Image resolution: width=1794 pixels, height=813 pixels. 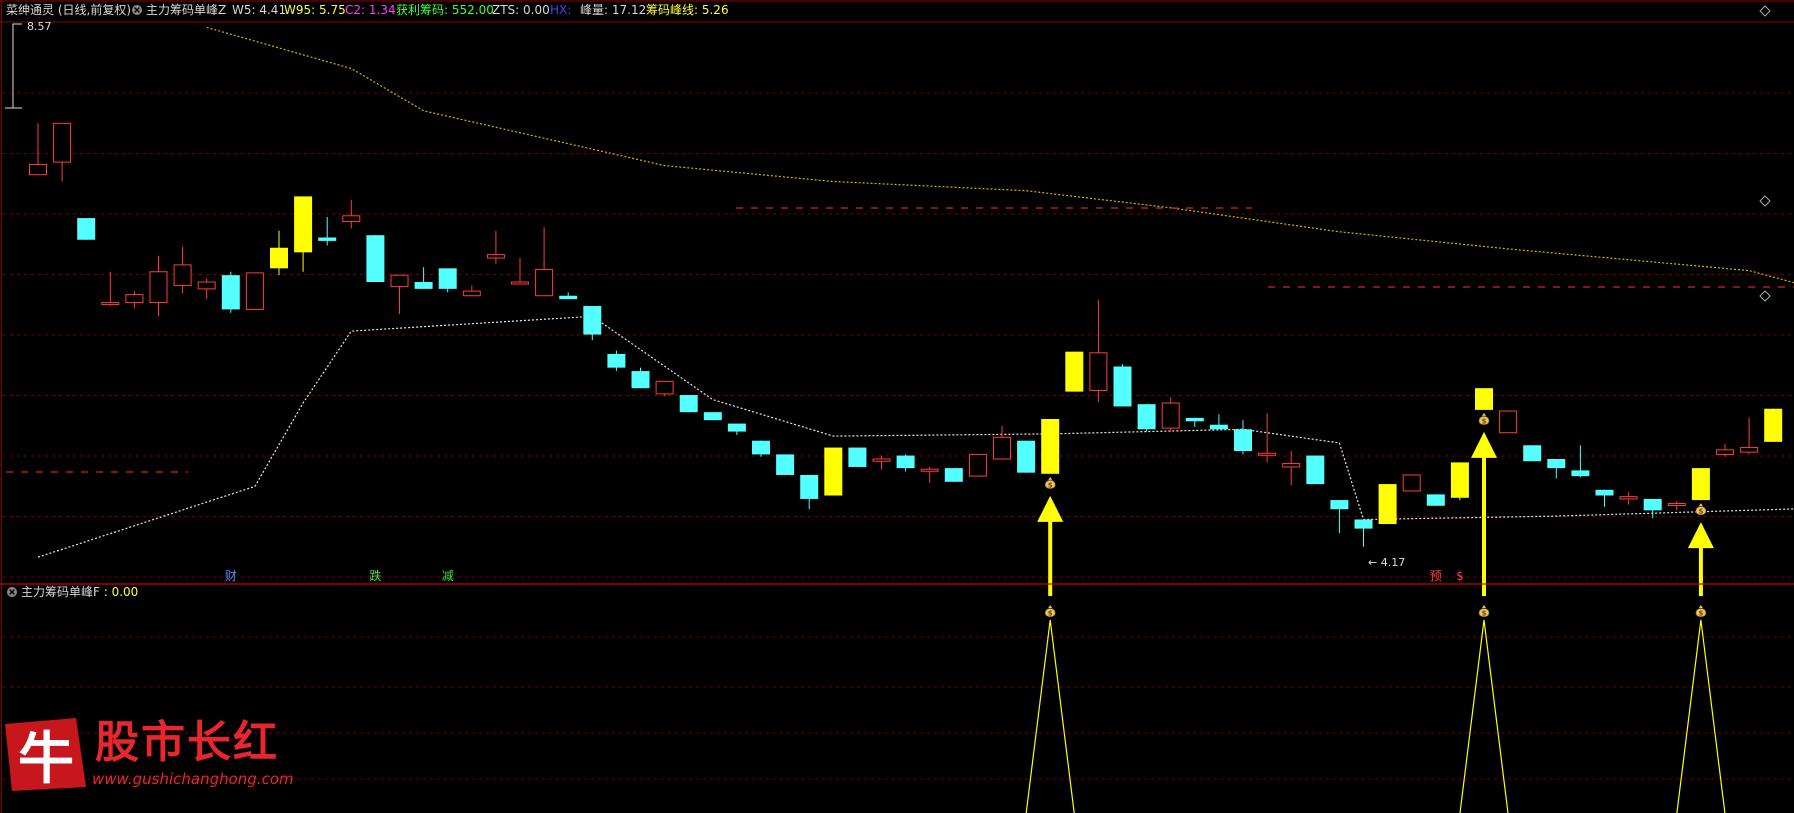 What do you see at coordinates (13, 66) in the screenshot?
I see `high-price-marker` at bounding box center [13, 66].